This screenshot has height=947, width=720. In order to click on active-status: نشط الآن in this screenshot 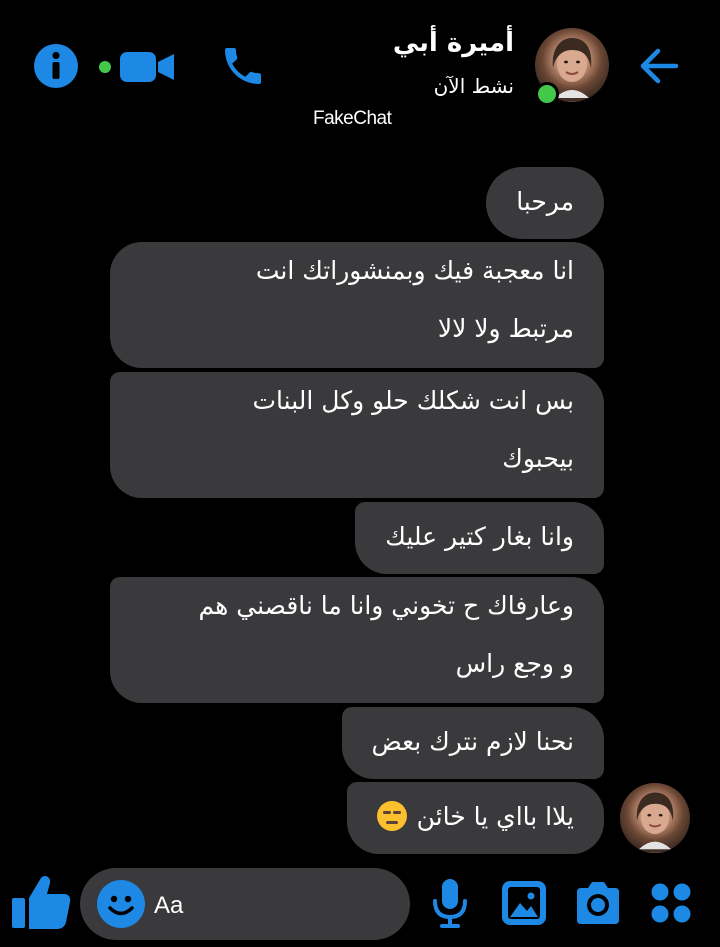, I will do `click(473, 86)`.